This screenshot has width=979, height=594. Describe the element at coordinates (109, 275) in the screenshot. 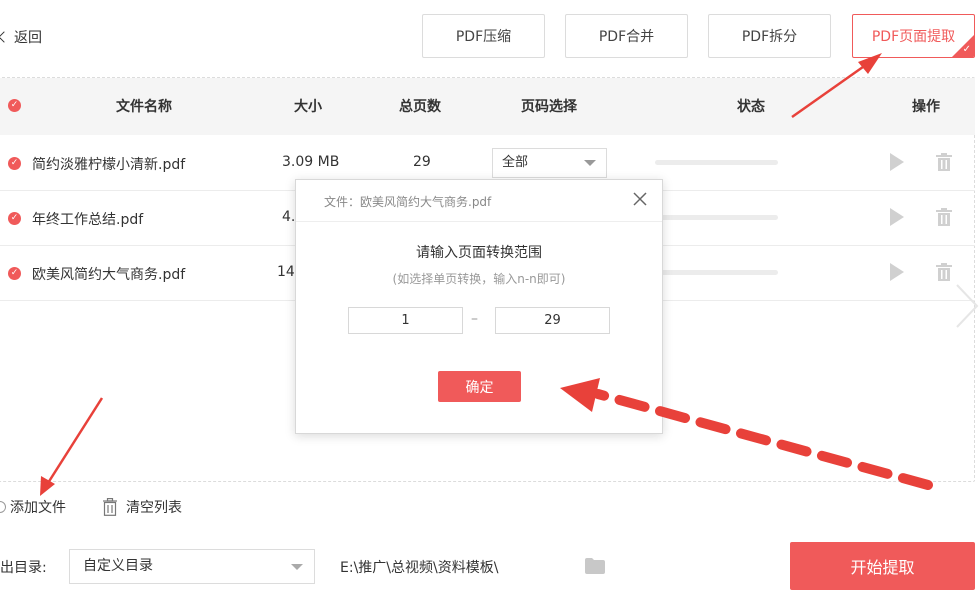

I see `file-name: 欧美风简约大气商务.pdf` at that location.